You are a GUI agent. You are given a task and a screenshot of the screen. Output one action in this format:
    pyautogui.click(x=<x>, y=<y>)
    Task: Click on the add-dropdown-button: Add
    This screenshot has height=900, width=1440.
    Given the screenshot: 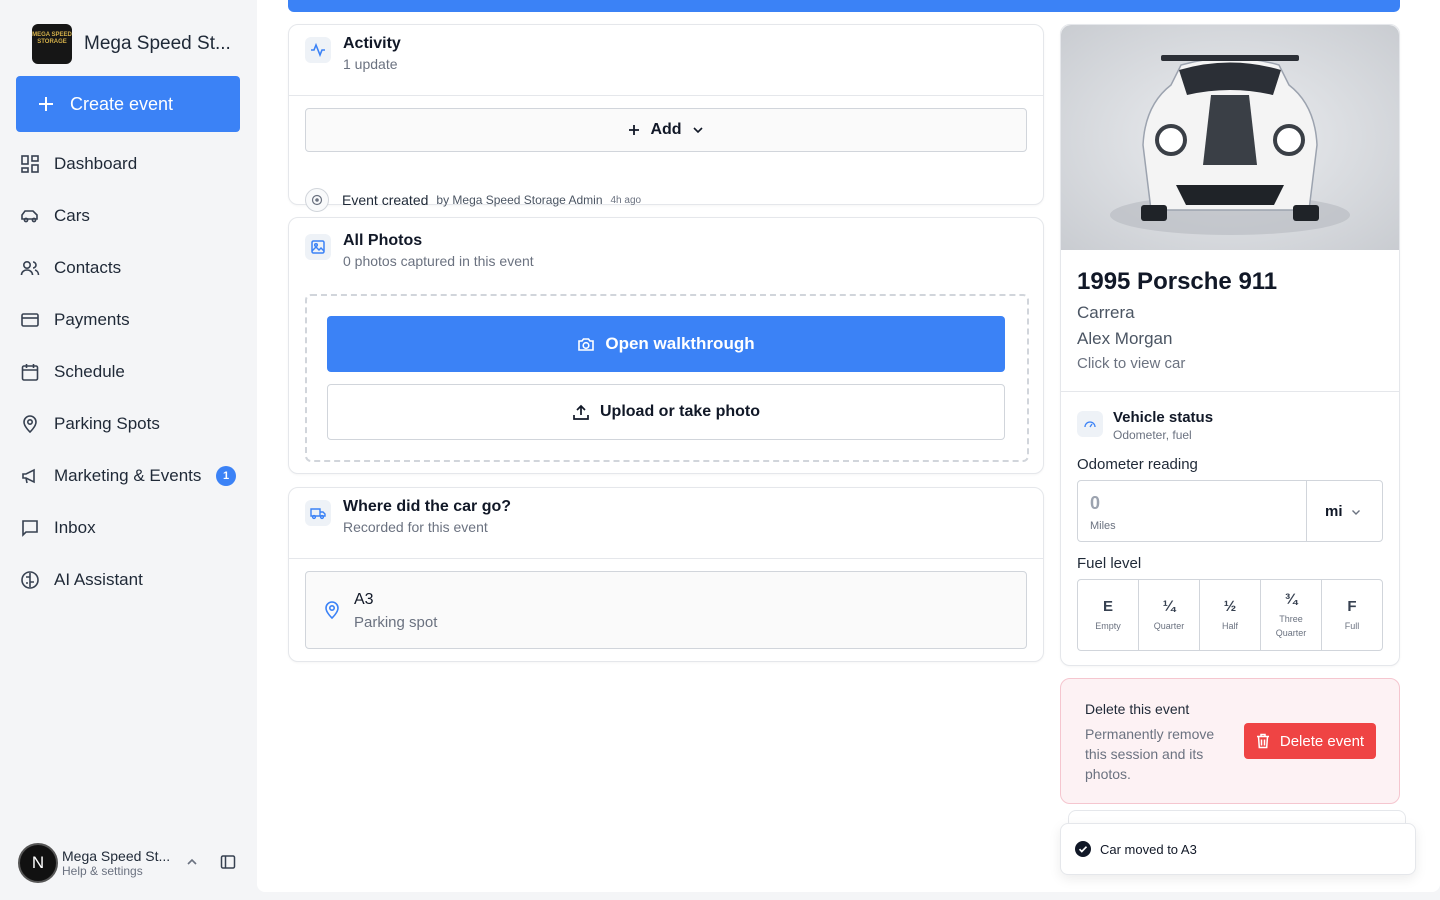 What is the action you would take?
    pyautogui.click(x=666, y=130)
    